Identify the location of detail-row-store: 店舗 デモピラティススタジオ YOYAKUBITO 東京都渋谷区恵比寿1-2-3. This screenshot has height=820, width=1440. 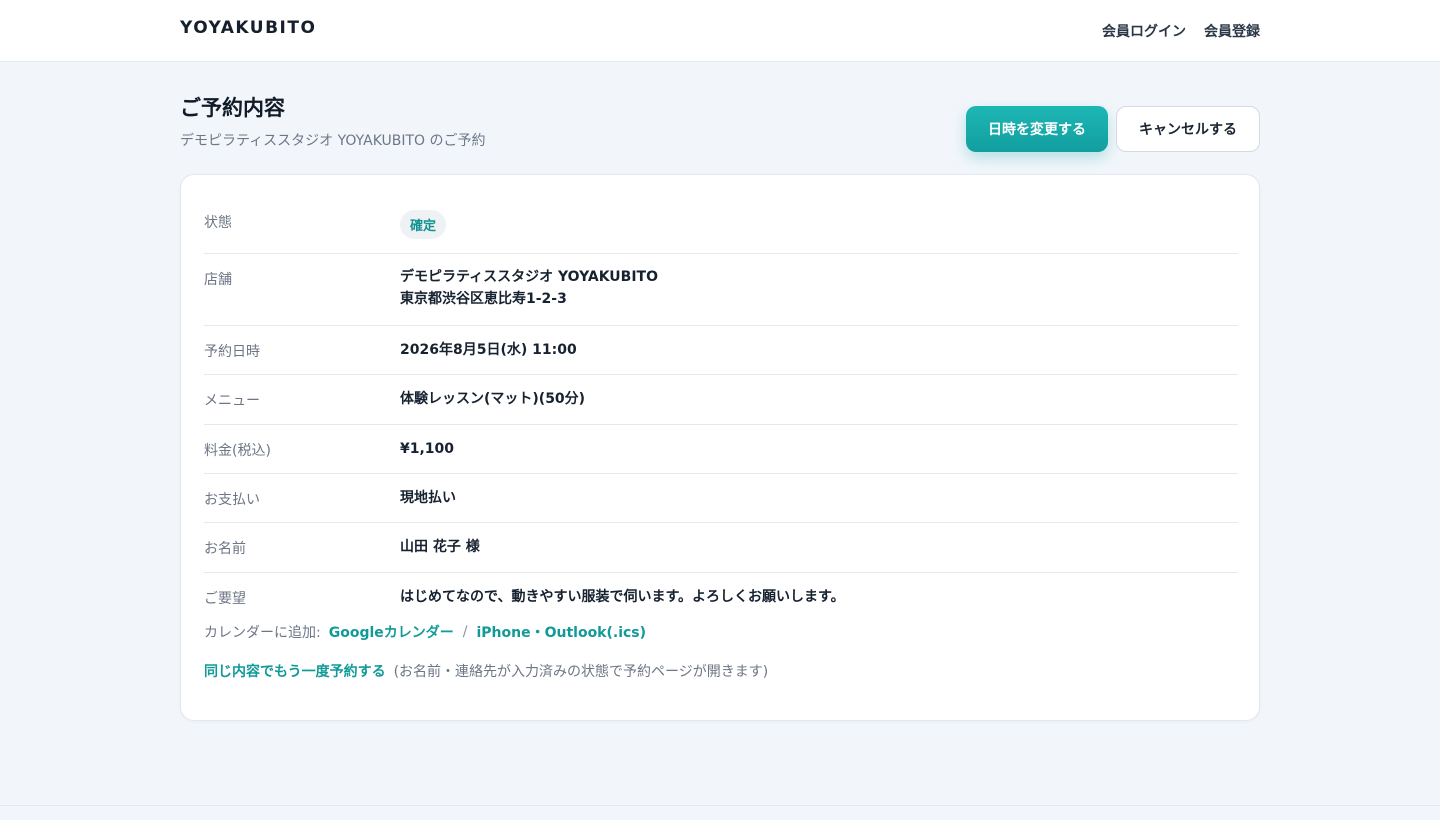
(721, 290).